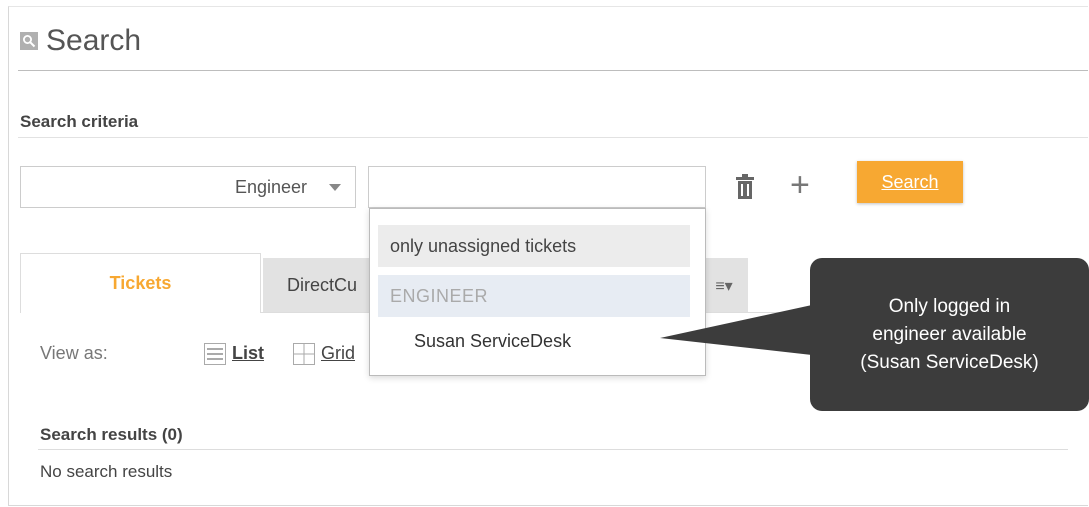  Describe the element at coordinates (215, 356) in the screenshot. I see `list-icon` at that location.